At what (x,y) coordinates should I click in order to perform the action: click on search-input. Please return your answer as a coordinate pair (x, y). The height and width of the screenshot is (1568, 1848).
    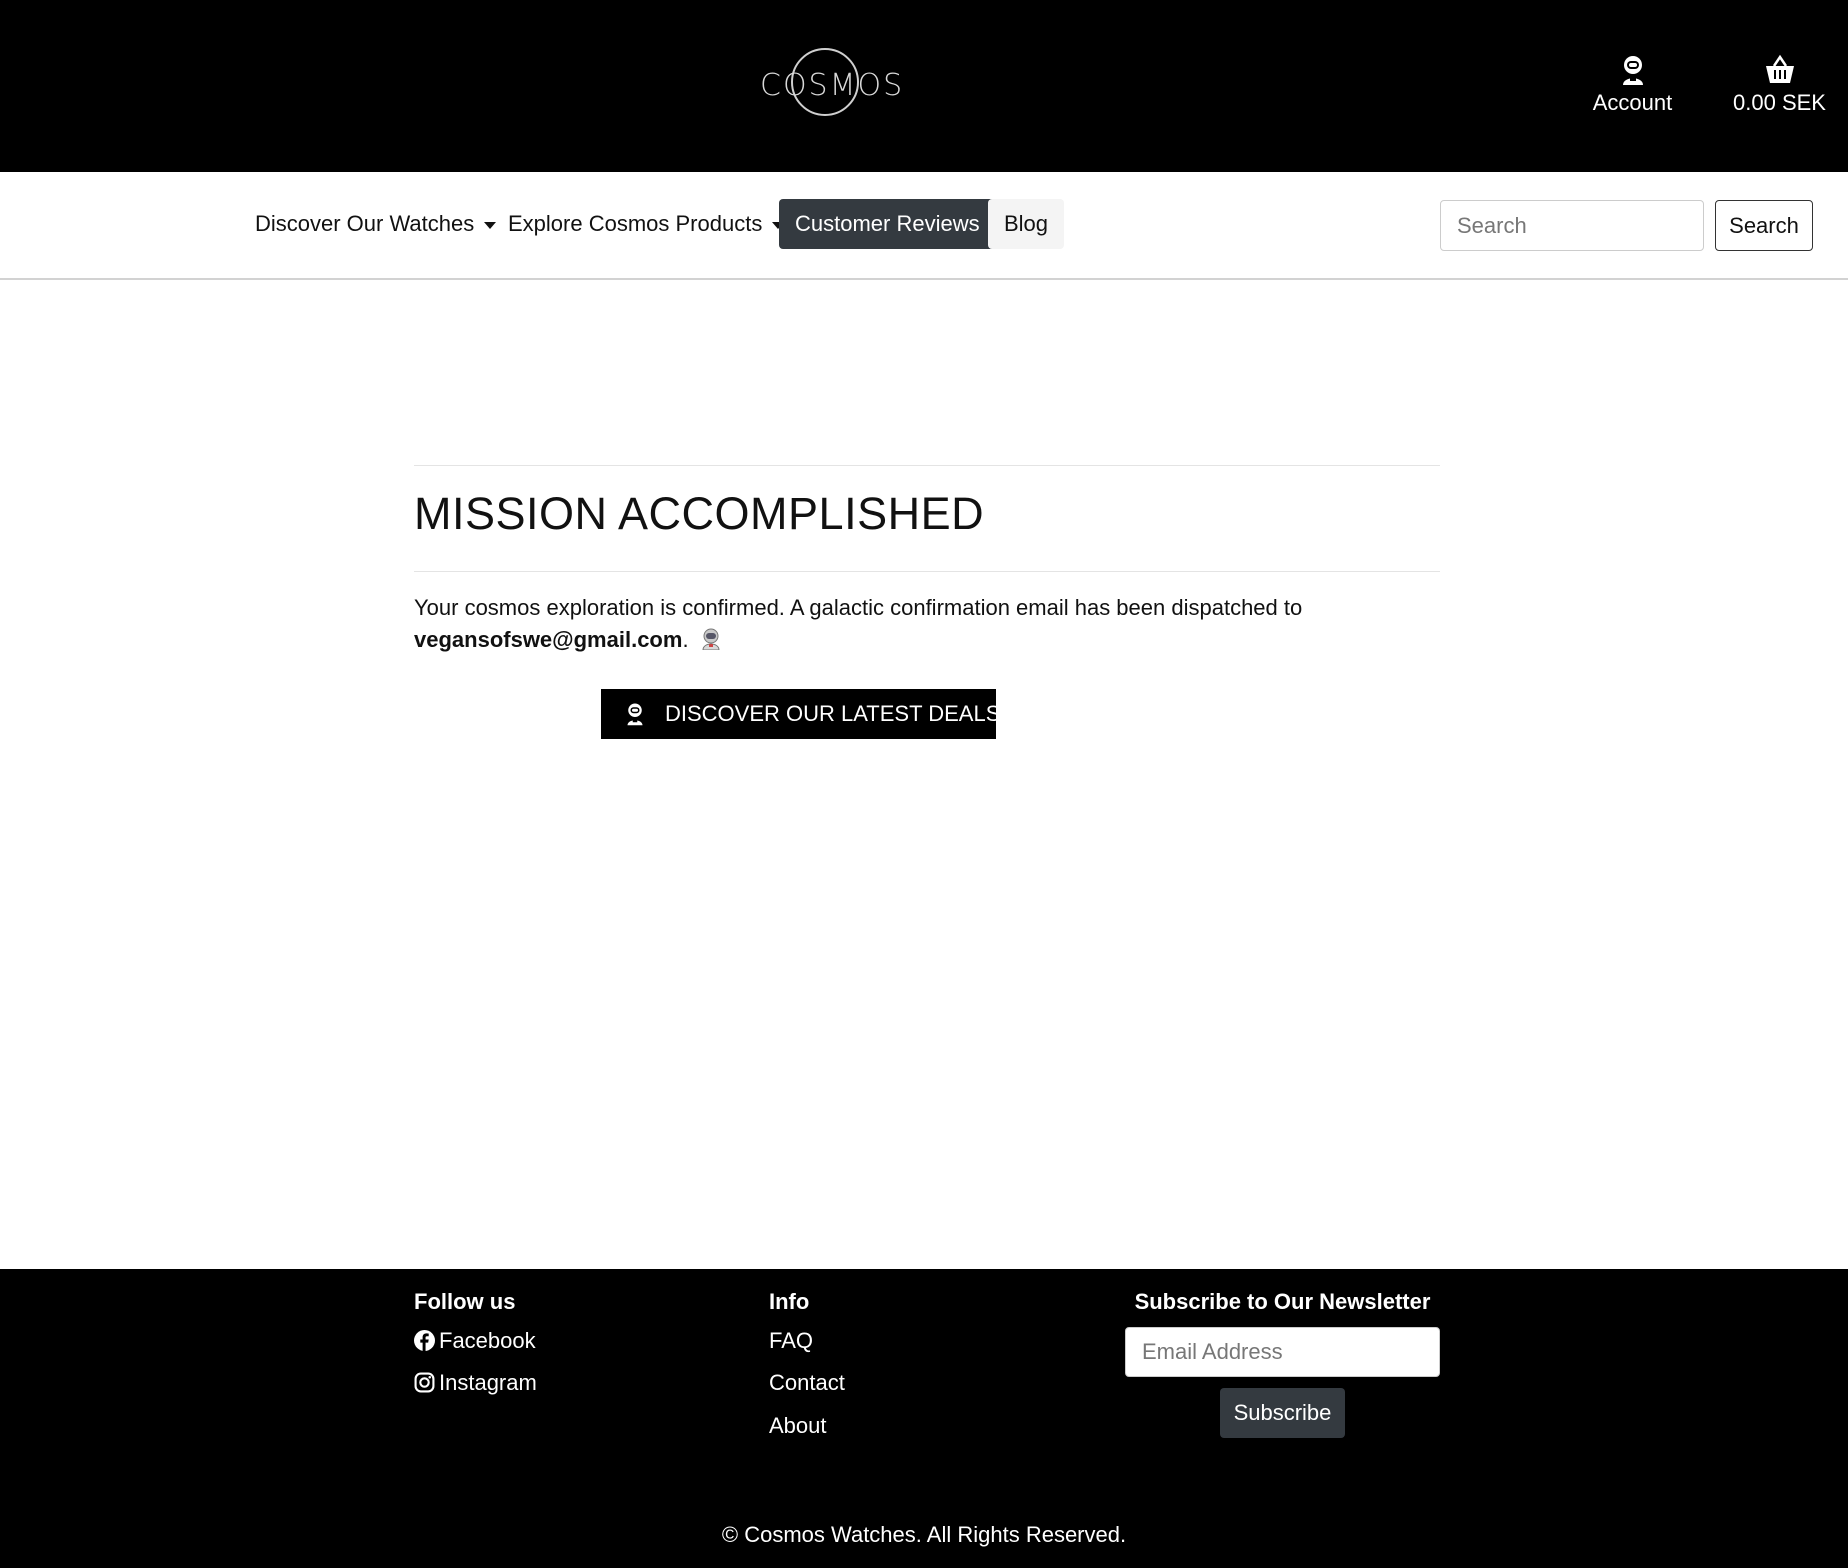
    Looking at the image, I should click on (1572, 225).